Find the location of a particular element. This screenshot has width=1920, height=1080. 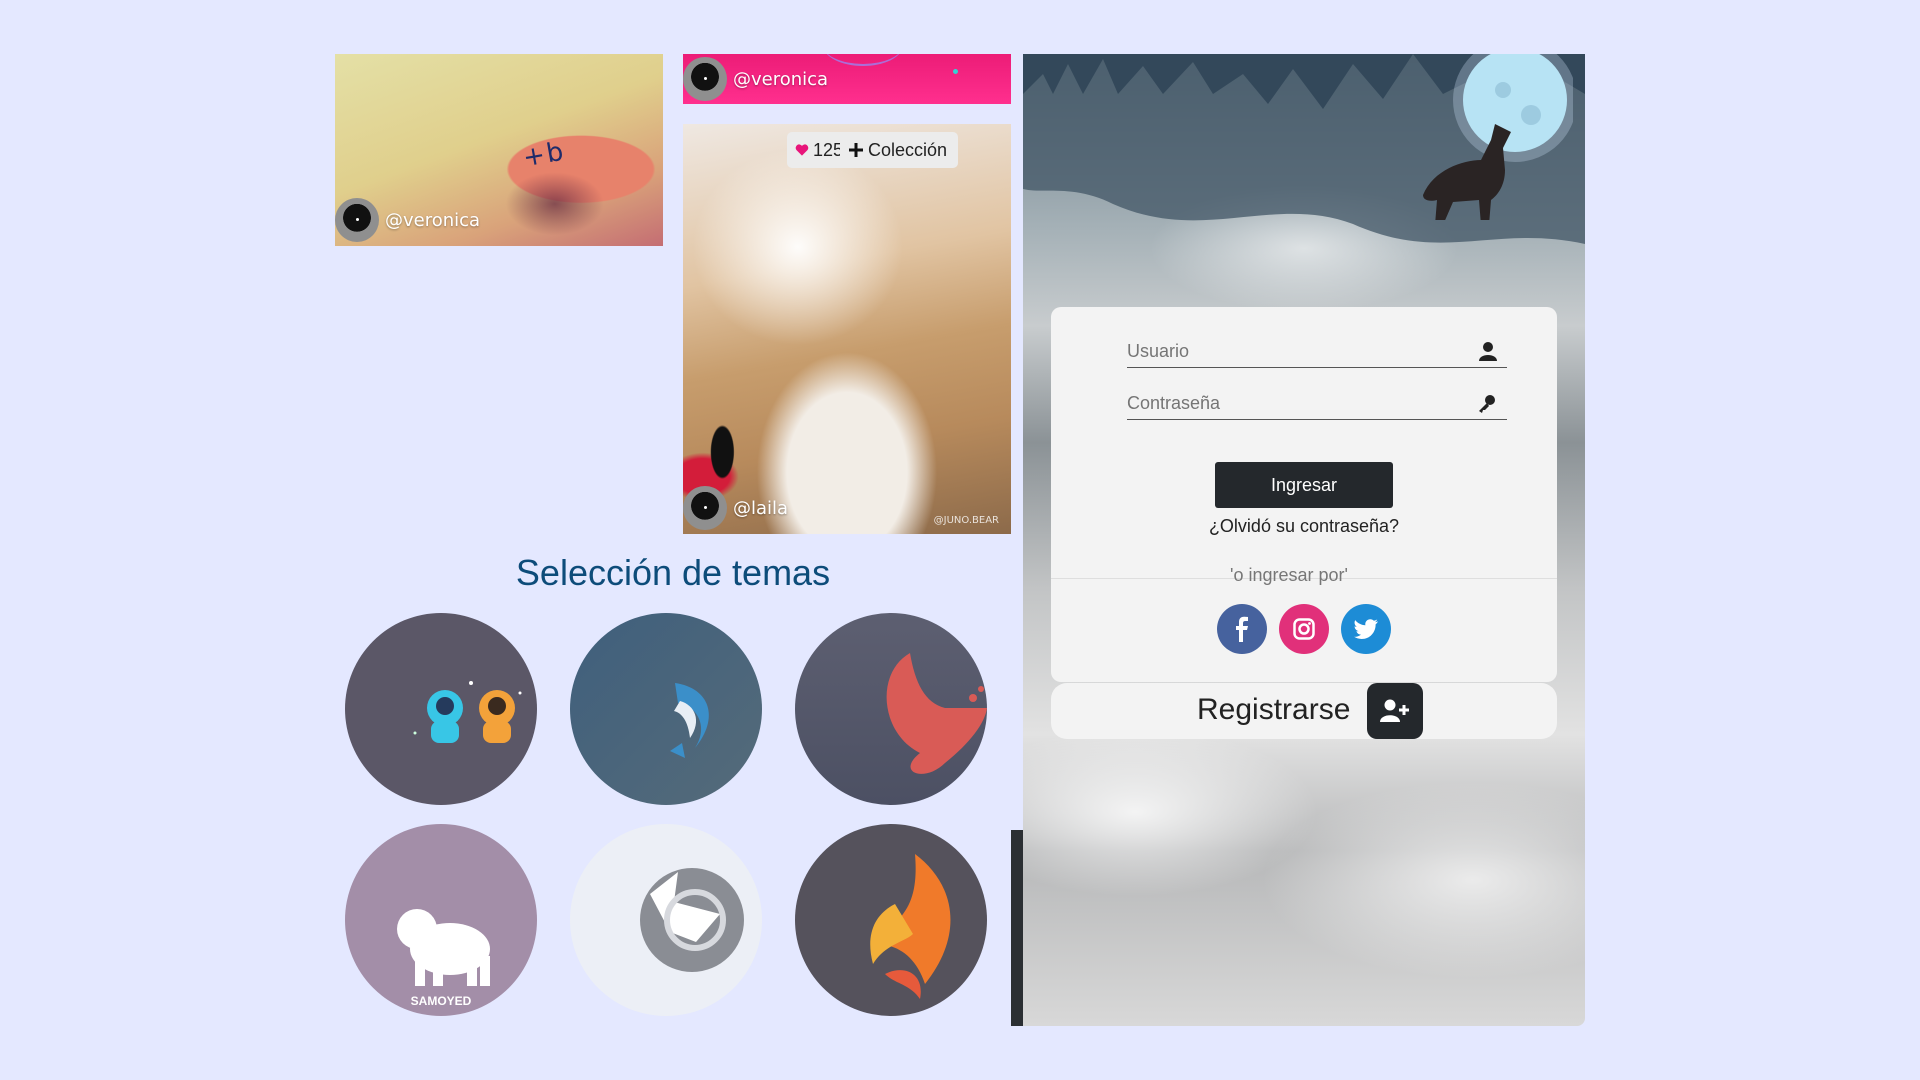

username-input is located at coordinates (1292, 349).